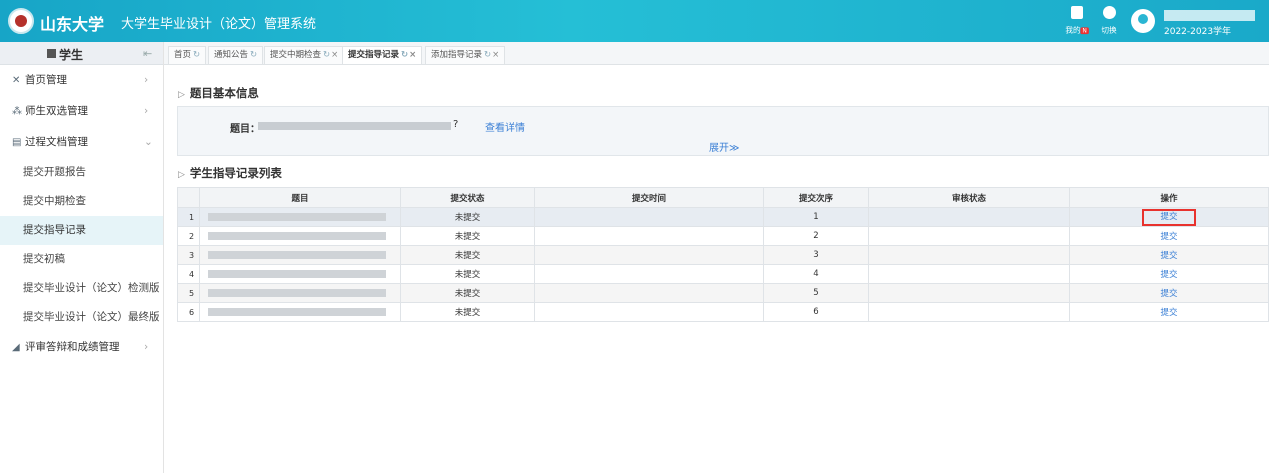  Describe the element at coordinates (81, 230) in the screenshot. I see `sidebar-subitem-guidance-record: 提交指导记录` at that location.